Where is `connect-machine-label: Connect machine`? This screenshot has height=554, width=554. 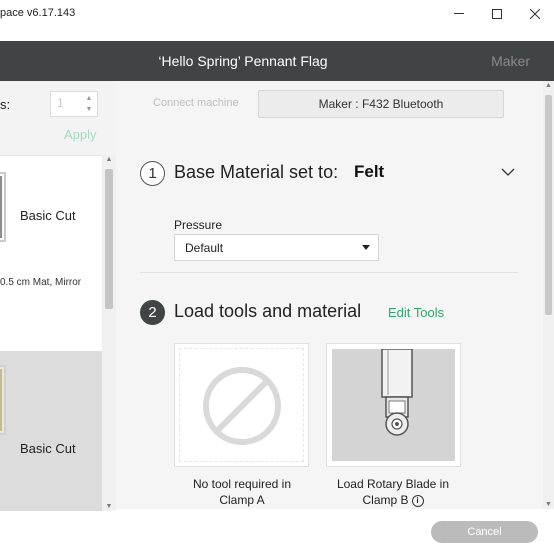
connect-machine-label: Connect machine is located at coordinates (196, 103).